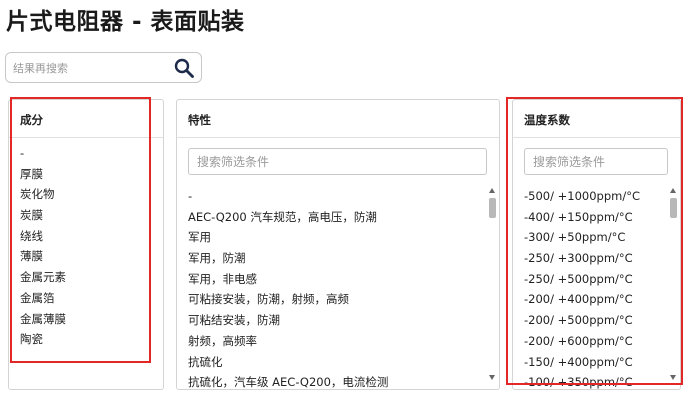  Describe the element at coordinates (43, 319) in the screenshot. I see `list-item: 金属薄膜` at that location.